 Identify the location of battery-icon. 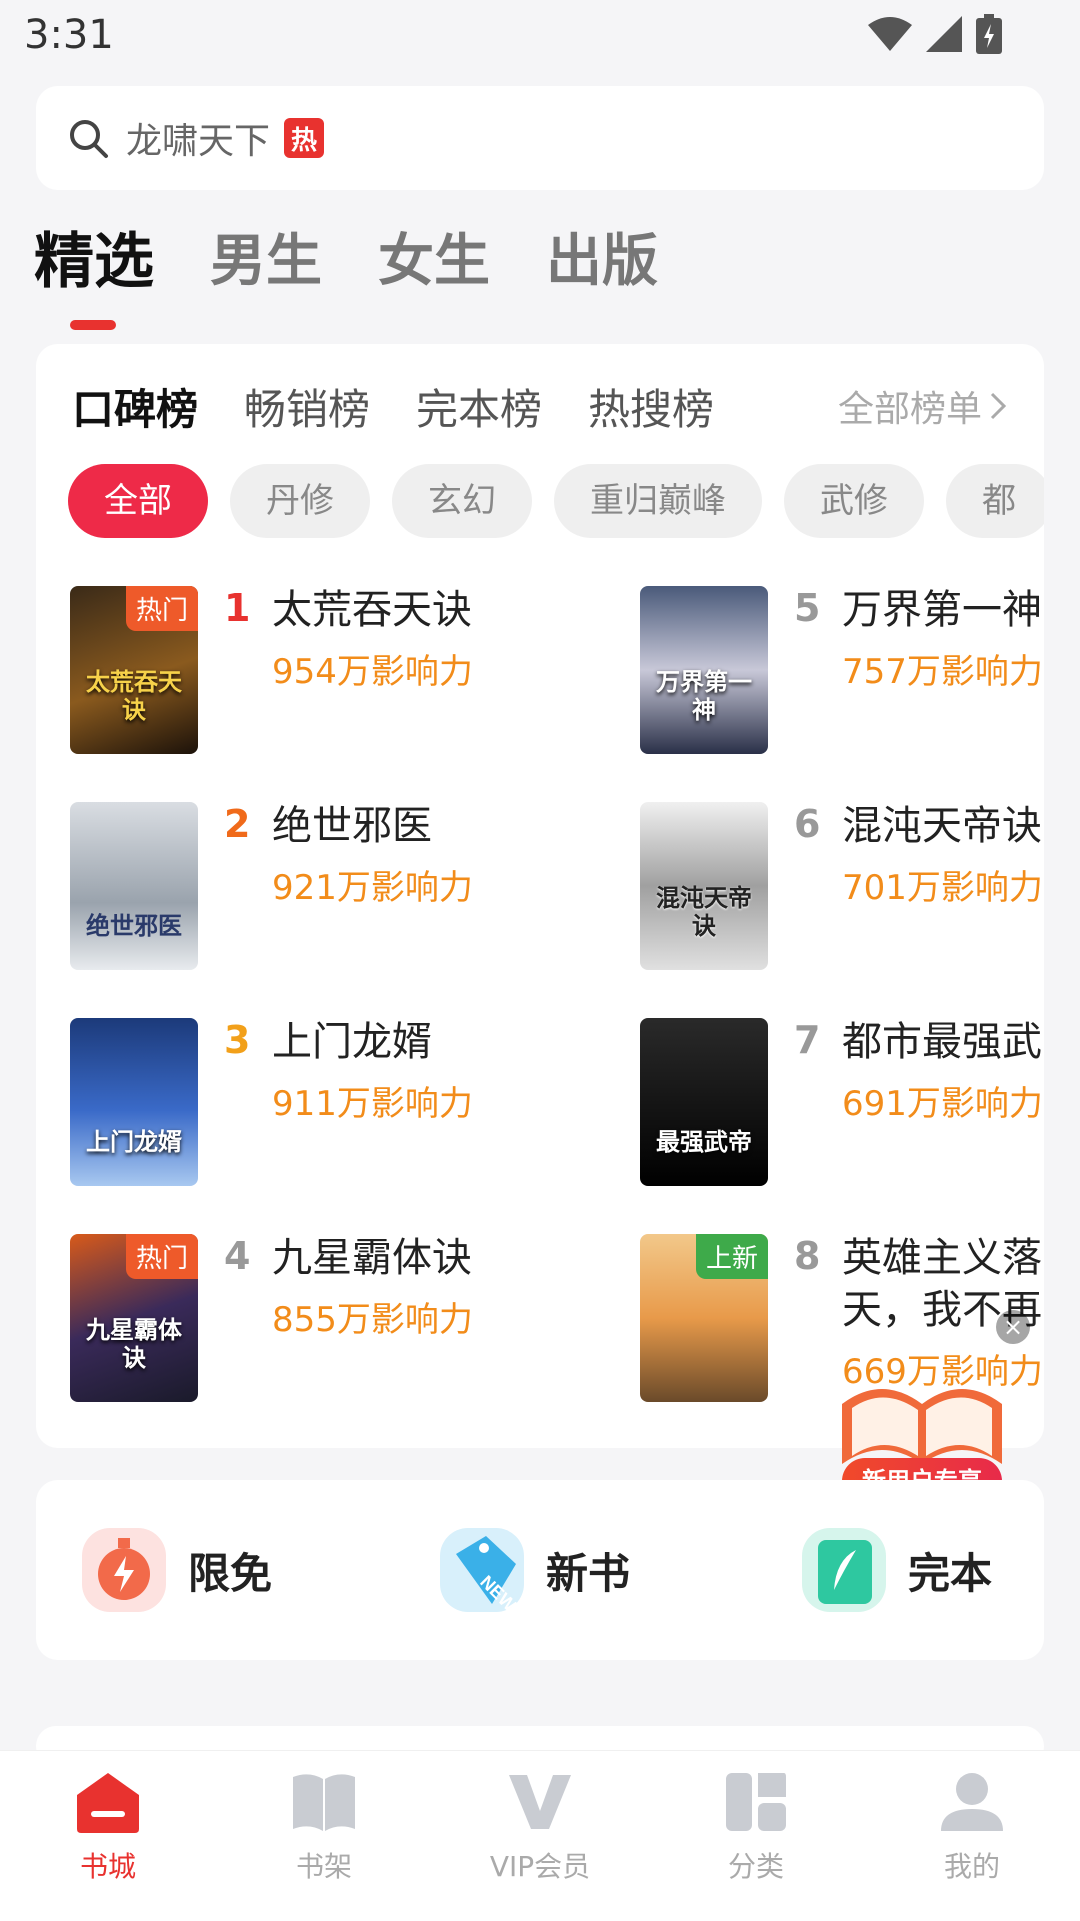
(989, 34).